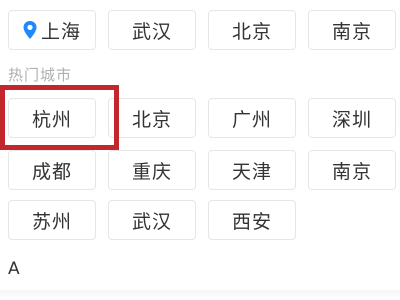 The width and height of the screenshot is (400, 300). Describe the element at coordinates (30, 30) in the screenshot. I see `location-pin-icon` at that location.